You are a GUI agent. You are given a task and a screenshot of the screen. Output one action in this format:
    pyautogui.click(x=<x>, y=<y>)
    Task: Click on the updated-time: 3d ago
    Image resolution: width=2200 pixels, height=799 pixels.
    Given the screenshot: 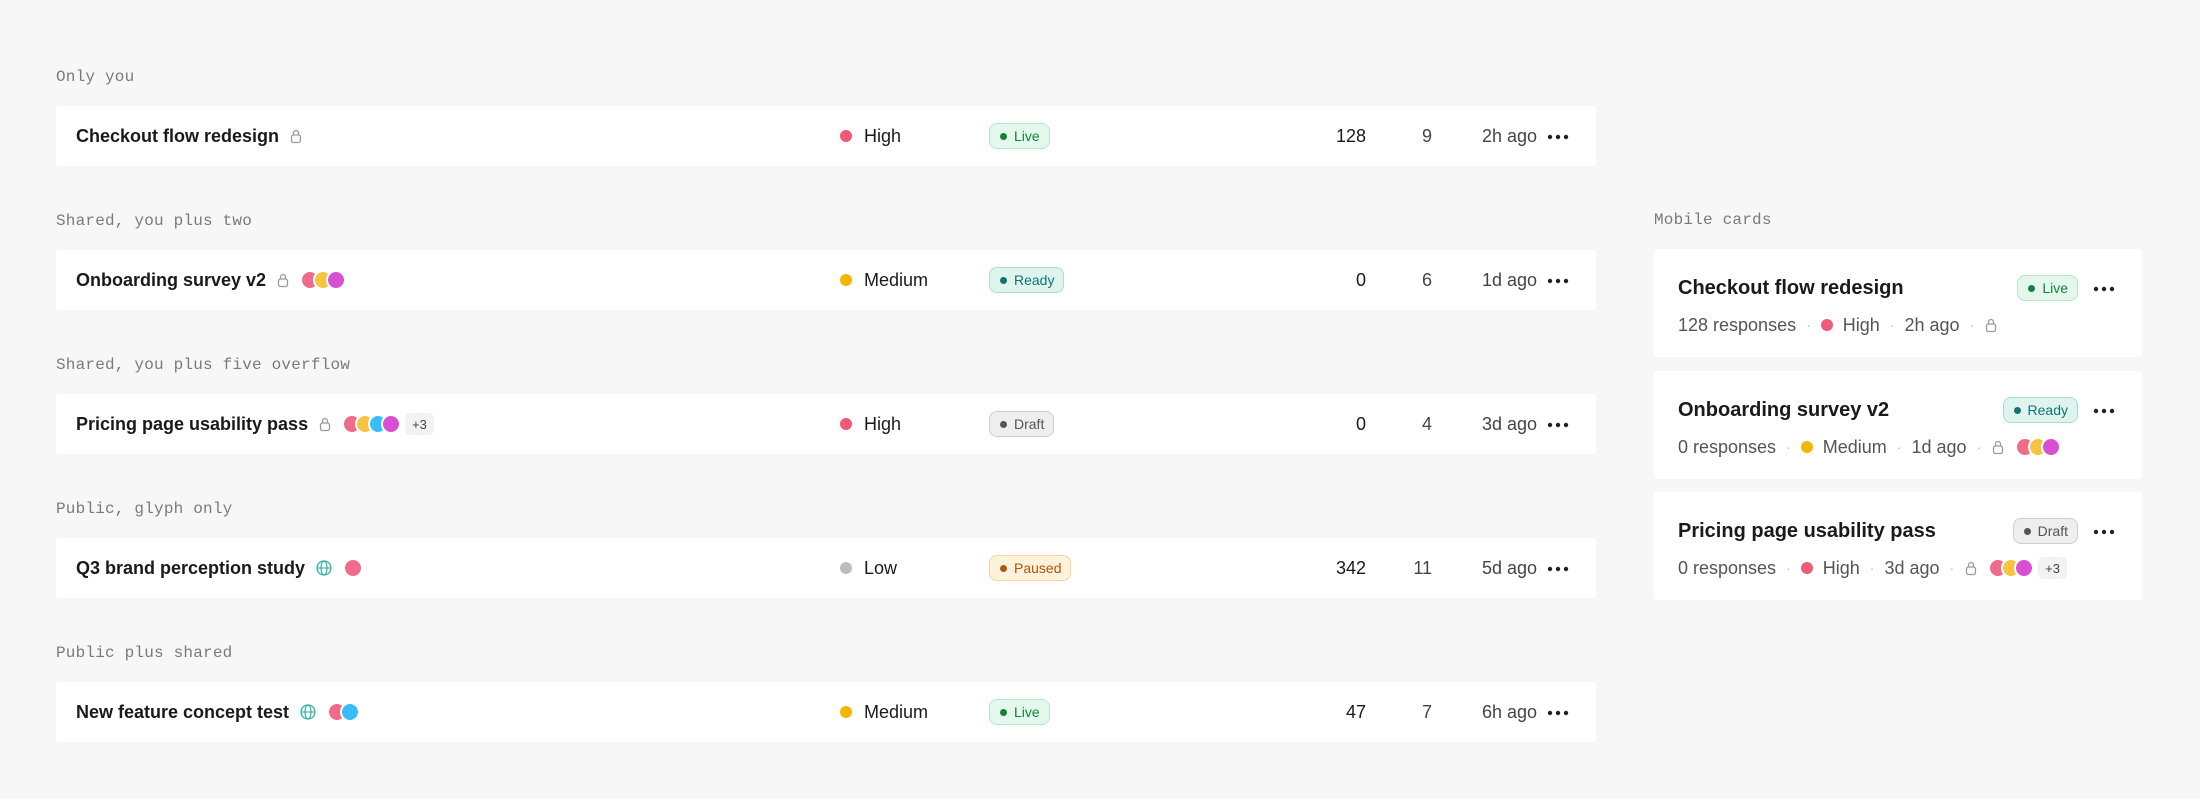 What is the action you would take?
    pyautogui.click(x=1509, y=423)
    